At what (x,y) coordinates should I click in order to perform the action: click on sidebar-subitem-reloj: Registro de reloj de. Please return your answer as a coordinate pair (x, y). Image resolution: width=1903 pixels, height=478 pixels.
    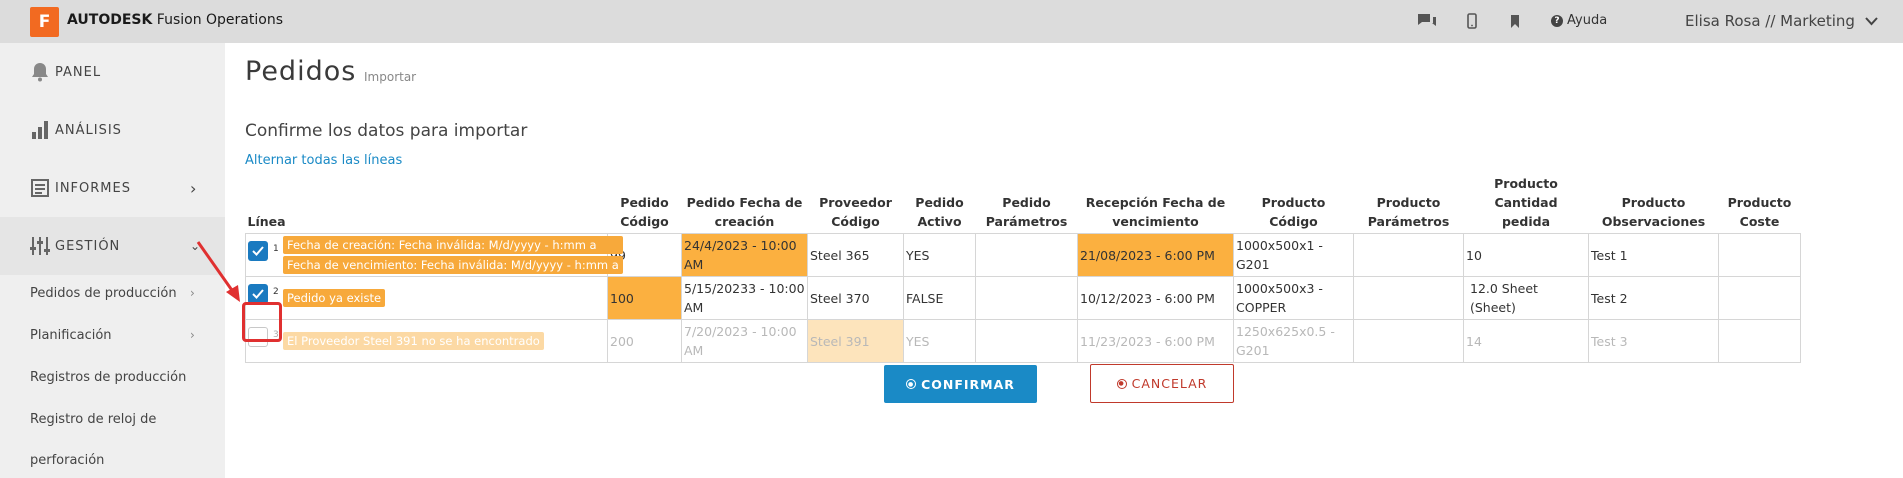
    Looking at the image, I should click on (93, 419).